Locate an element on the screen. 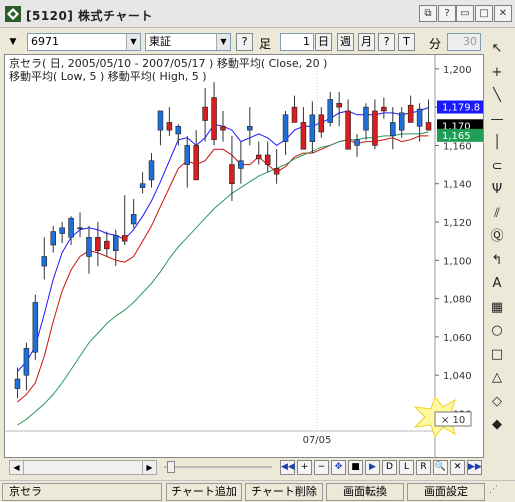 This screenshot has height=502, width=515. price-label-icon: Ⓠ is located at coordinates (497, 237).